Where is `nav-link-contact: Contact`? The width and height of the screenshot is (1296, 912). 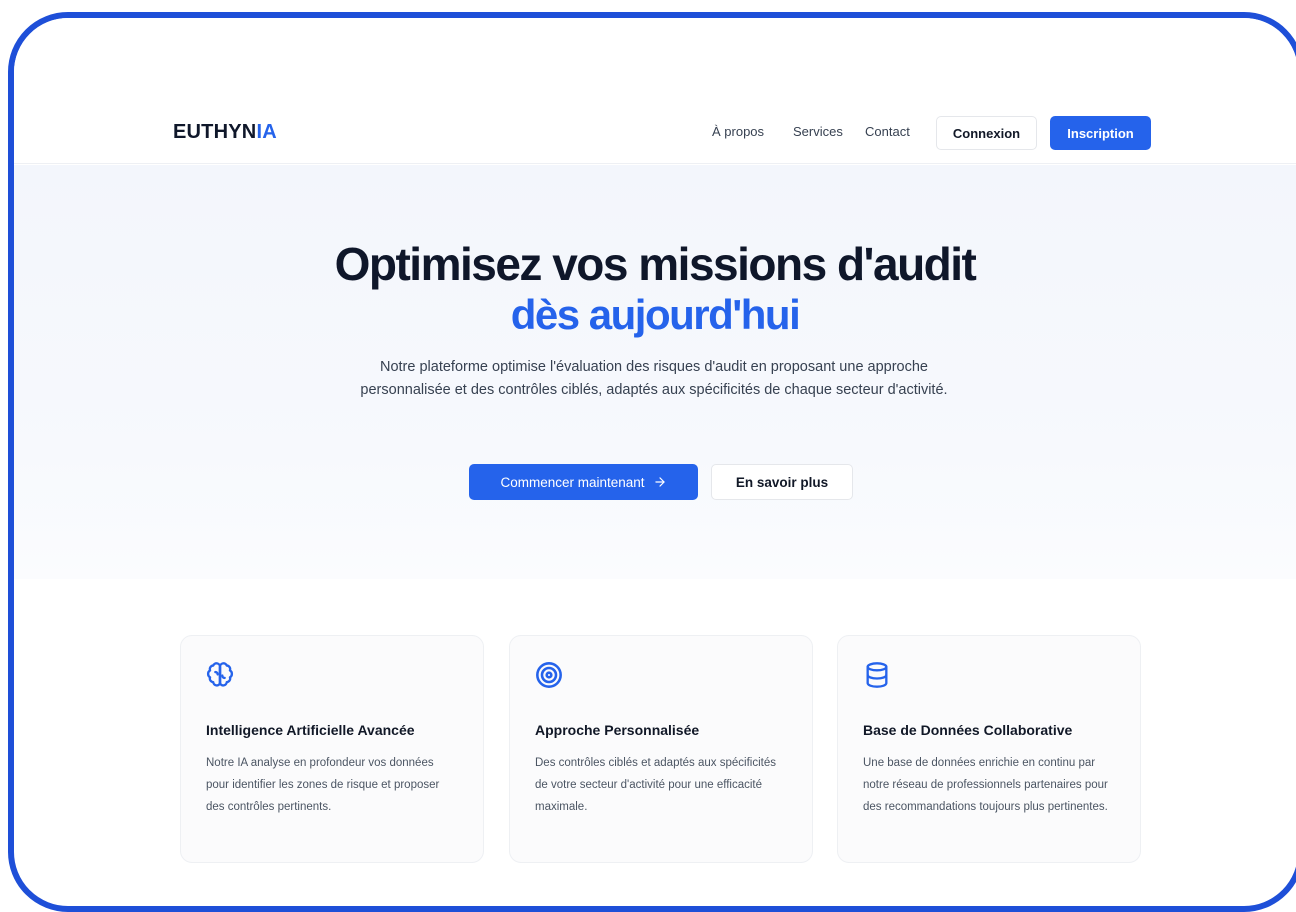 nav-link-contact: Contact is located at coordinates (887, 131).